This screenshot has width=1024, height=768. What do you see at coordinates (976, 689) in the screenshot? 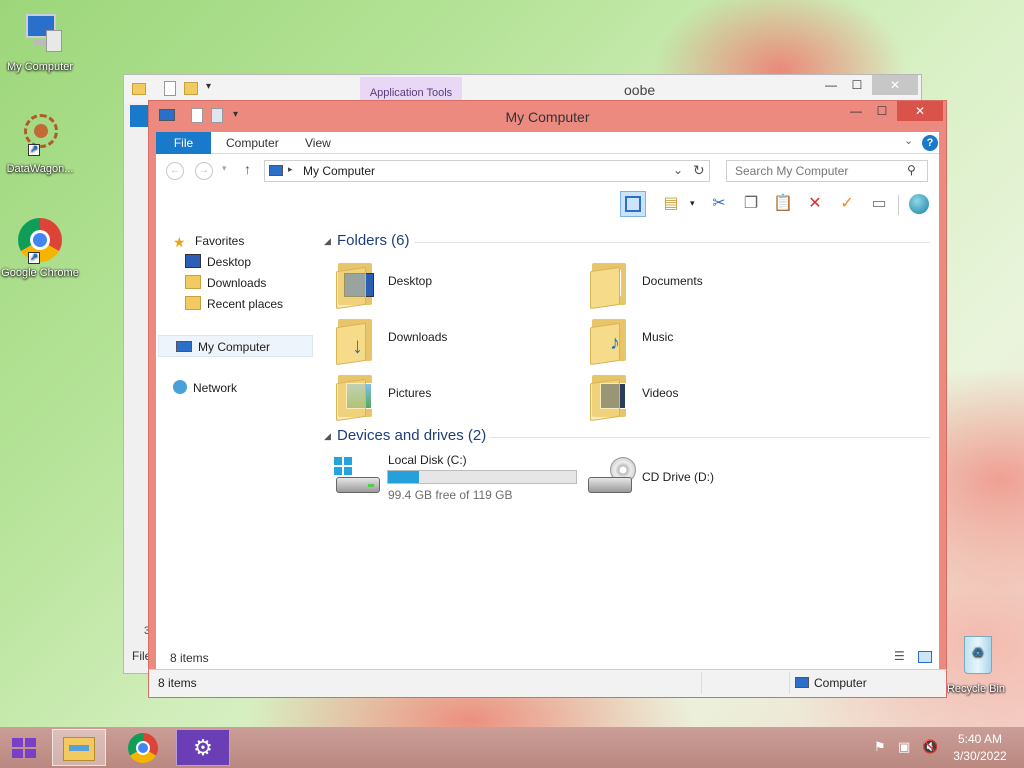
I see `desktop-icon-label: Recycle Bin` at bounding box center [976, 689].